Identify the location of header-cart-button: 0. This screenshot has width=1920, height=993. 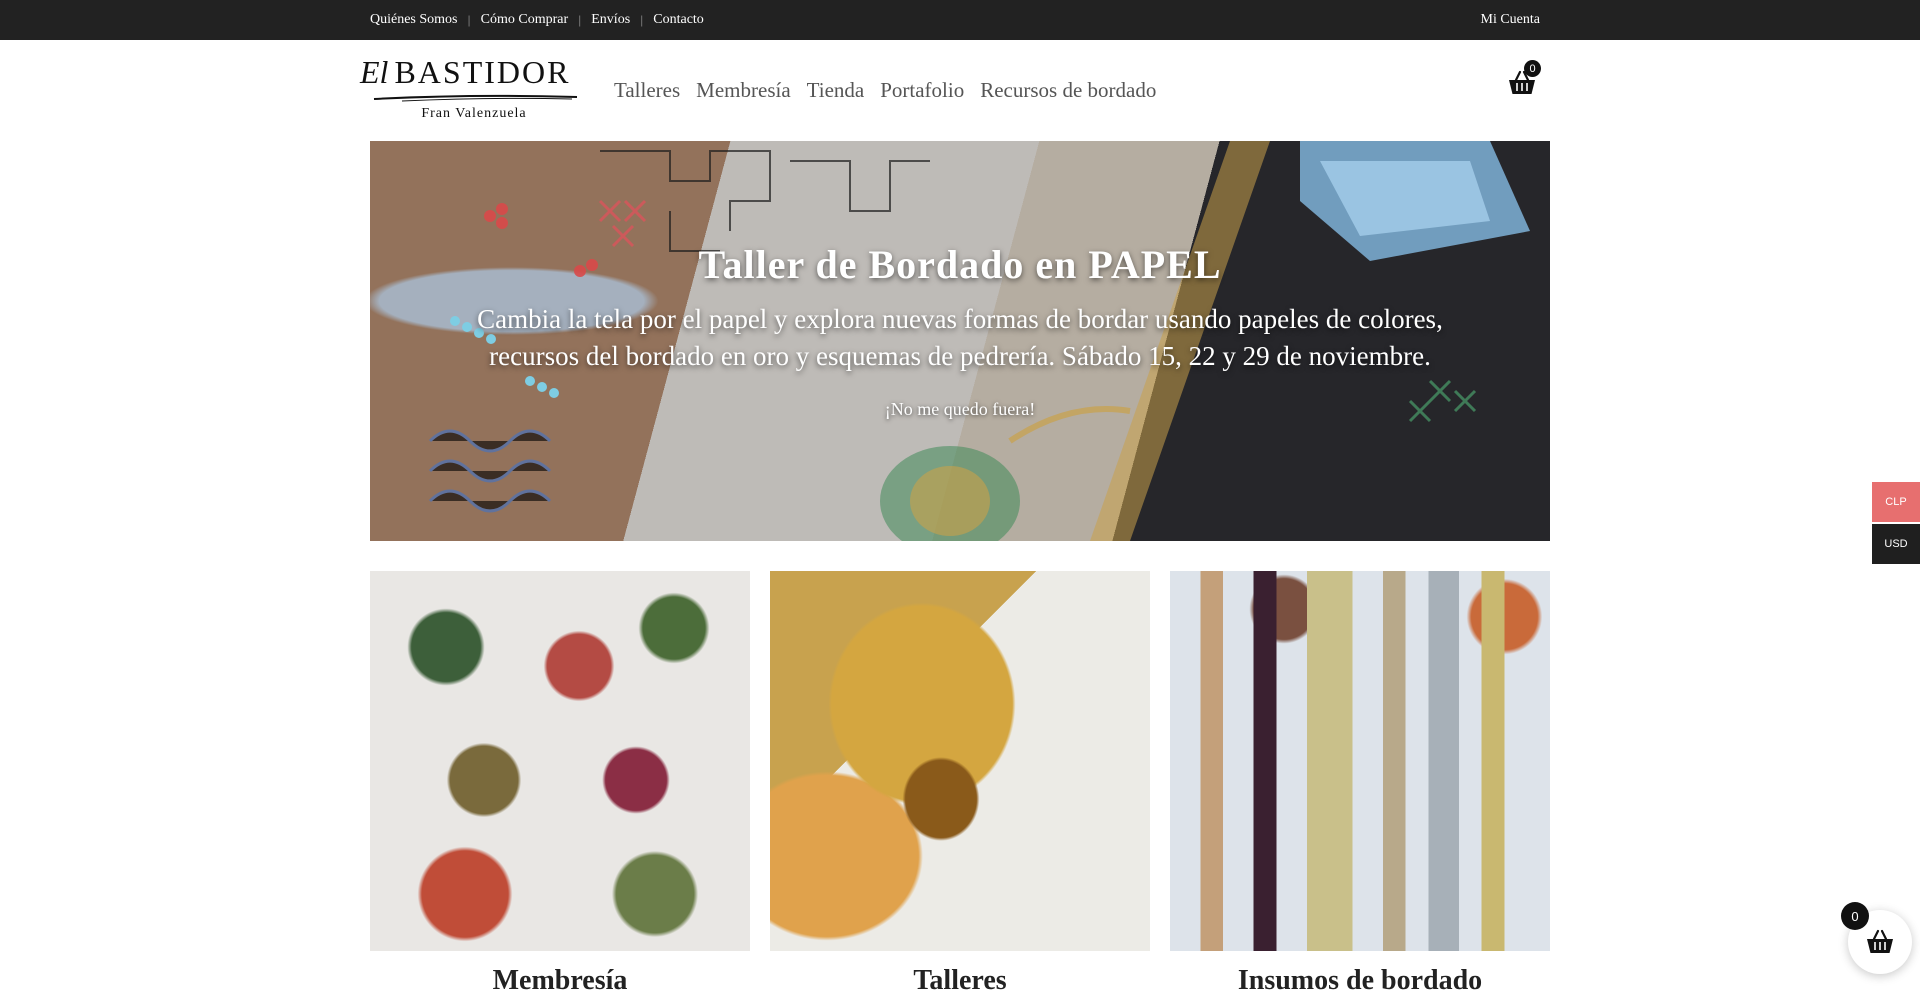
(1524, 80).